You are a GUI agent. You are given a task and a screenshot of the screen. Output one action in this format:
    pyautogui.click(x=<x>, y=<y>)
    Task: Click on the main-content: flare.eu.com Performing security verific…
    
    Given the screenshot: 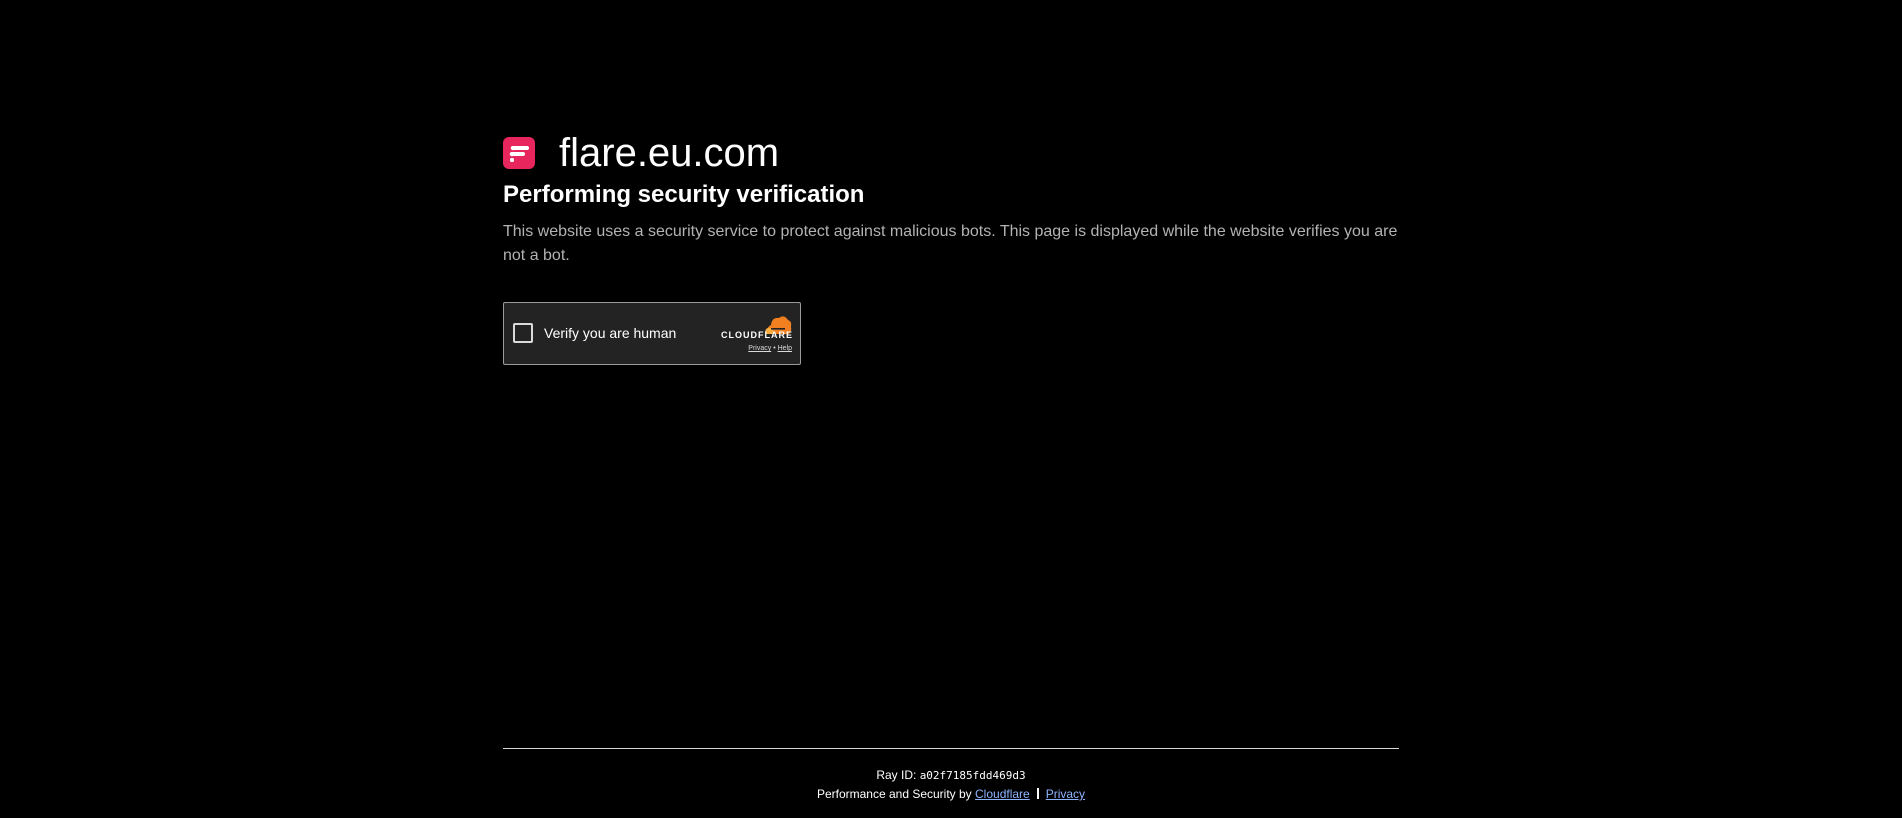 What is the action you would take?
    pyautogui.click(x=951, y=247)
    